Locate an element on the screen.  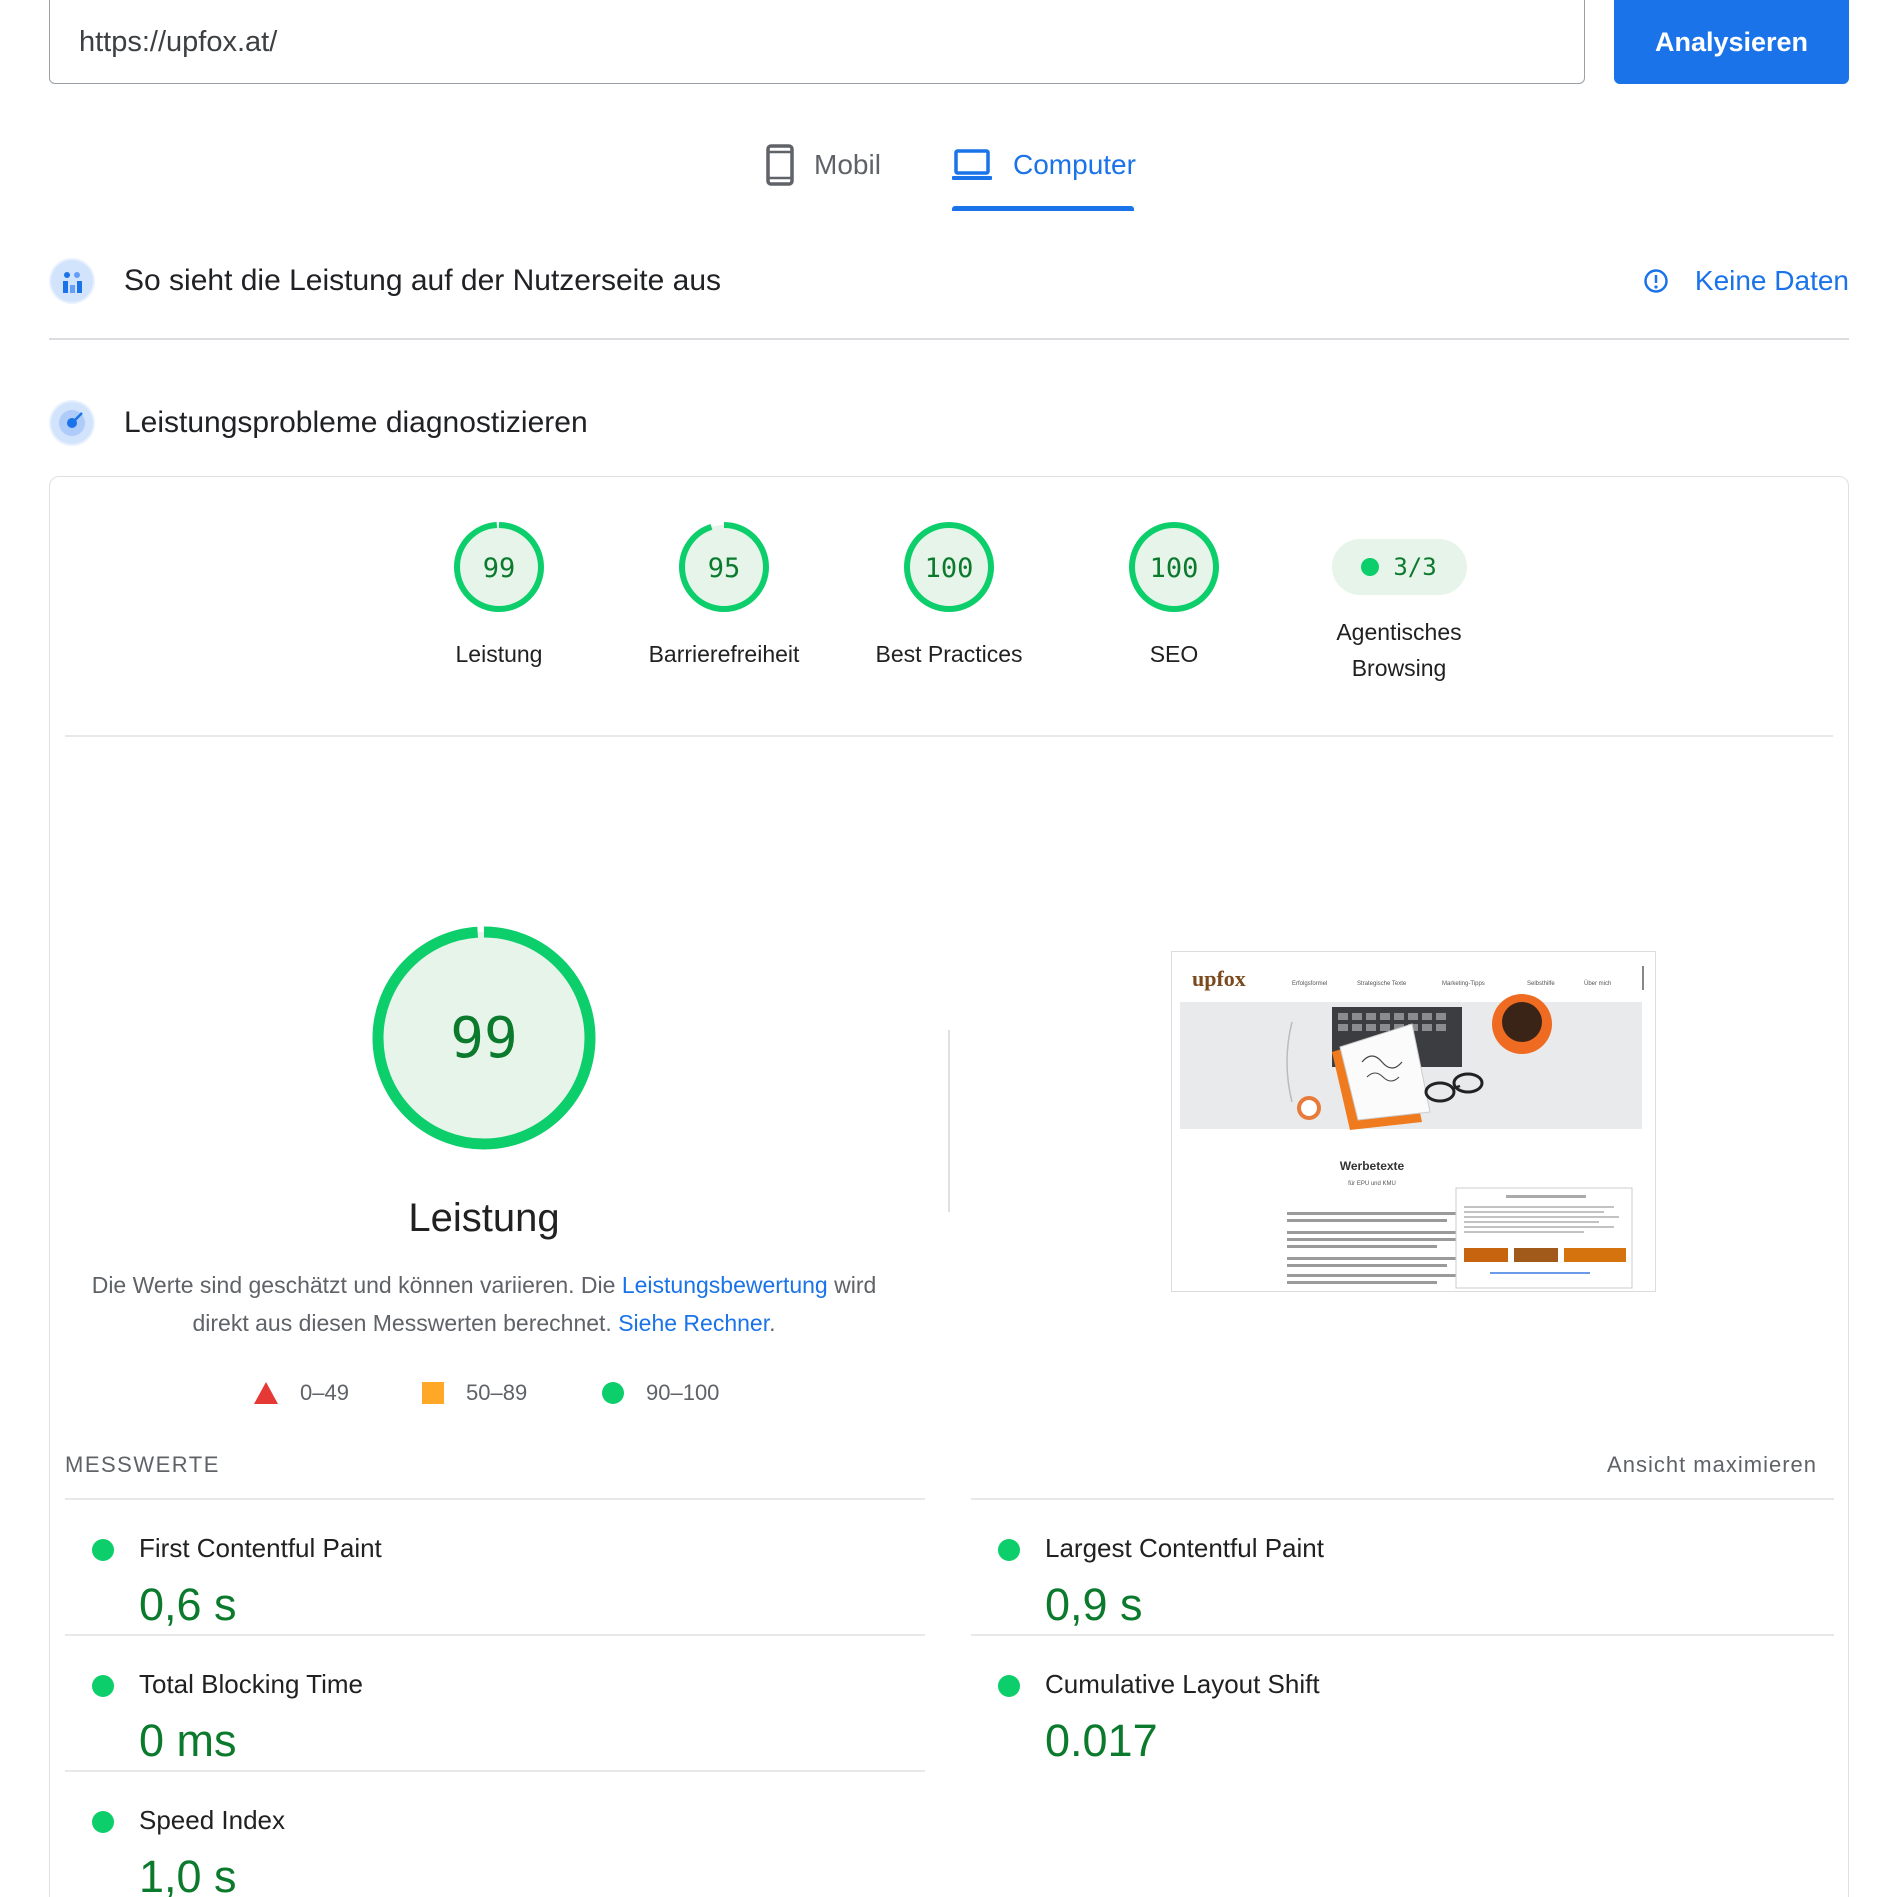
performance-score: 99 is located at coordinates (483, 1038).